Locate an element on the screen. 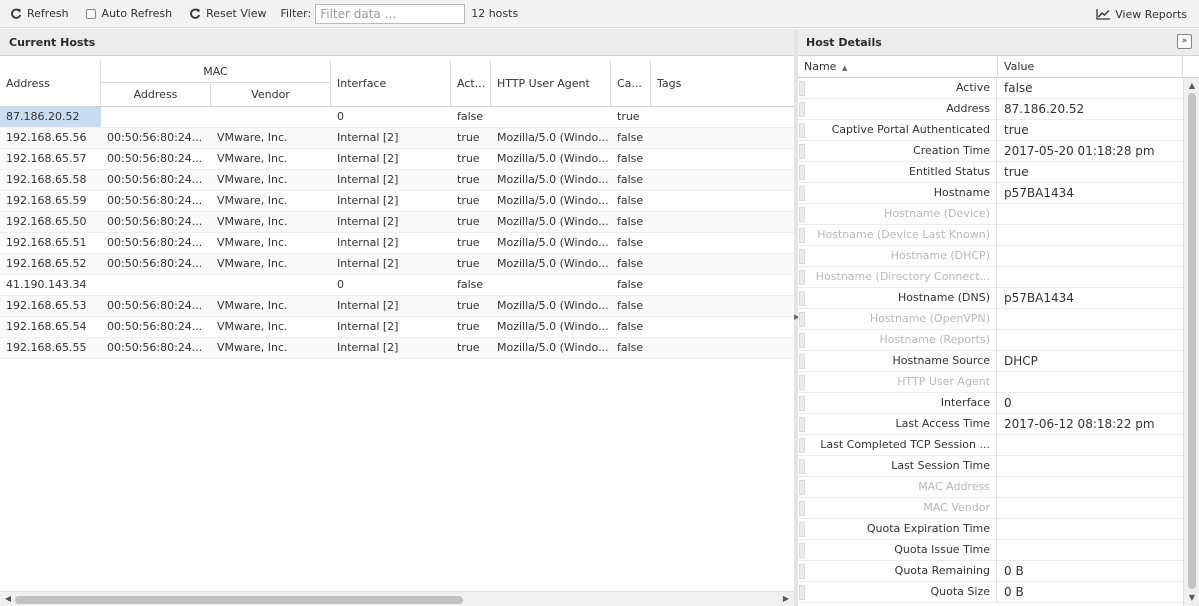  col-tags: Tags is located at coordinates (722, 83).